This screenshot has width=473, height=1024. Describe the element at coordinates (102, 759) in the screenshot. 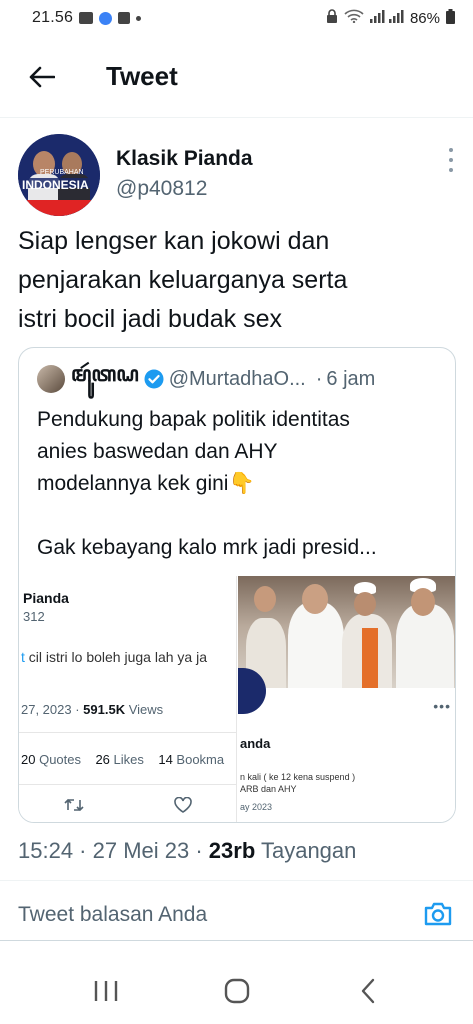

I see `stat-count: 26` at that location.